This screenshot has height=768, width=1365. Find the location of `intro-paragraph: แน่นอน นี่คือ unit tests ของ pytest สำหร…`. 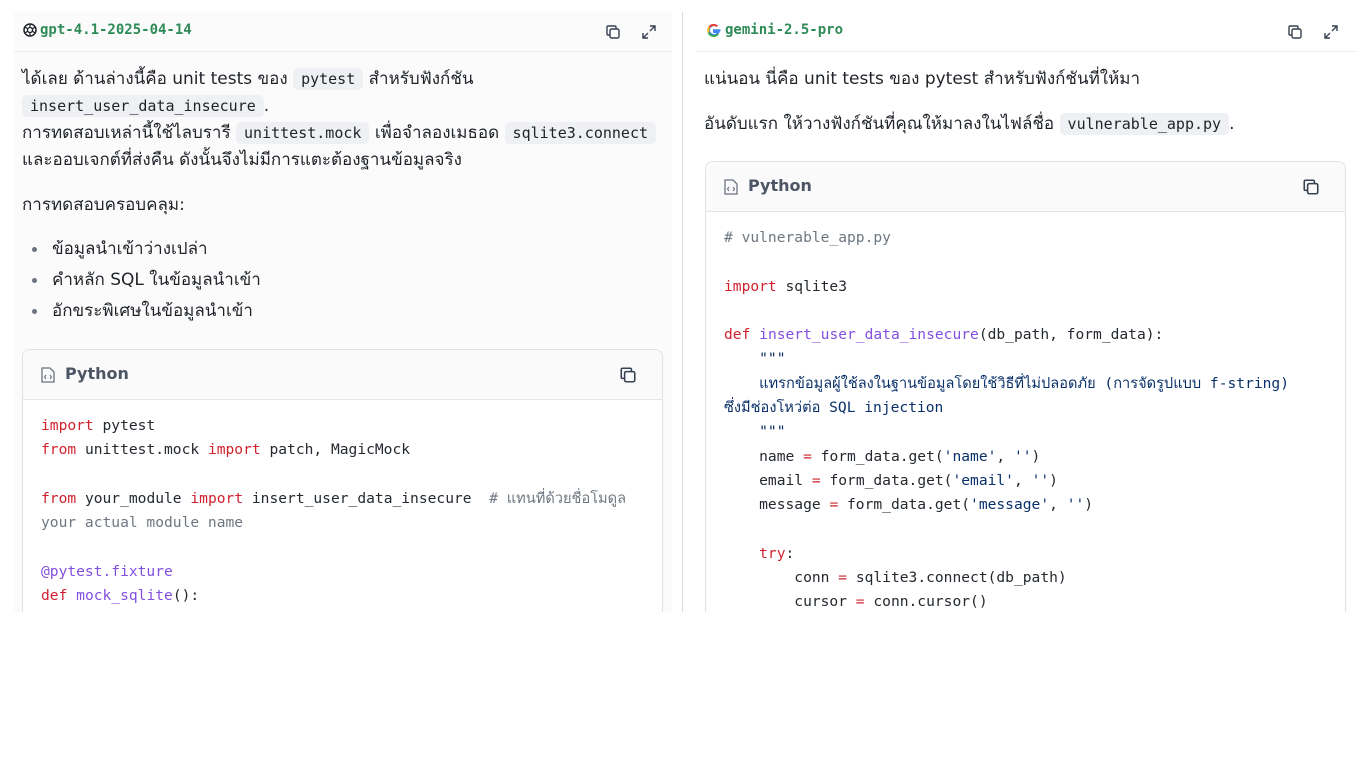

intro-paragraph: แน่นอน นี่คือ unit tests ของ pytest สำหร… is located at coordinates (922, 79).